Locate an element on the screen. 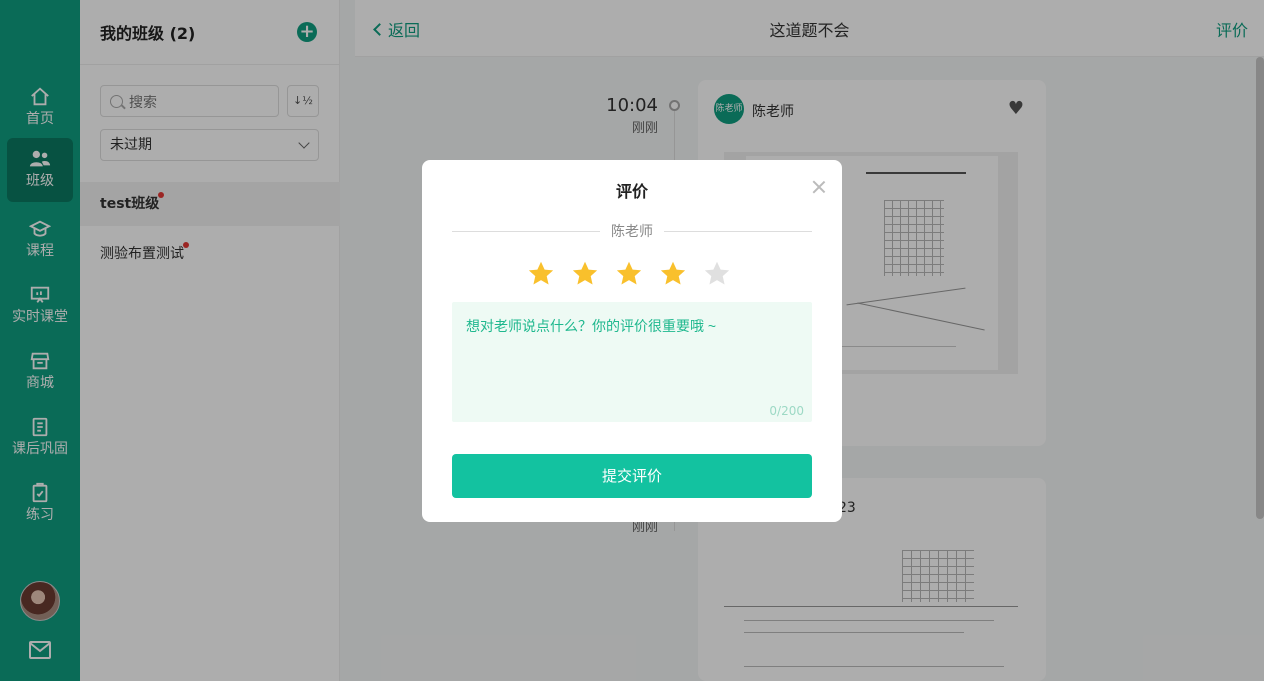 The image size is (1264, 681). star-rating is located at coordinates (632, 274).